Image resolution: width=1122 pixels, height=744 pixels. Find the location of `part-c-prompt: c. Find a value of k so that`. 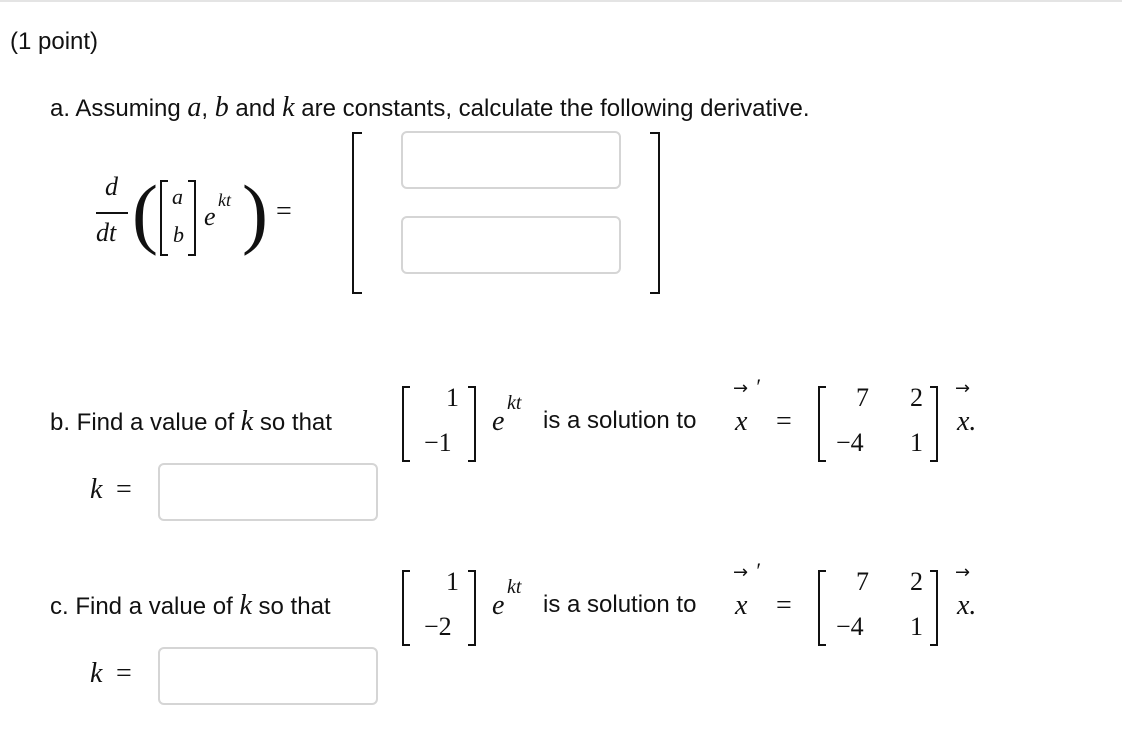

part-c-prompt: c. Find a value of k so that is located at coordinates (190, 605).